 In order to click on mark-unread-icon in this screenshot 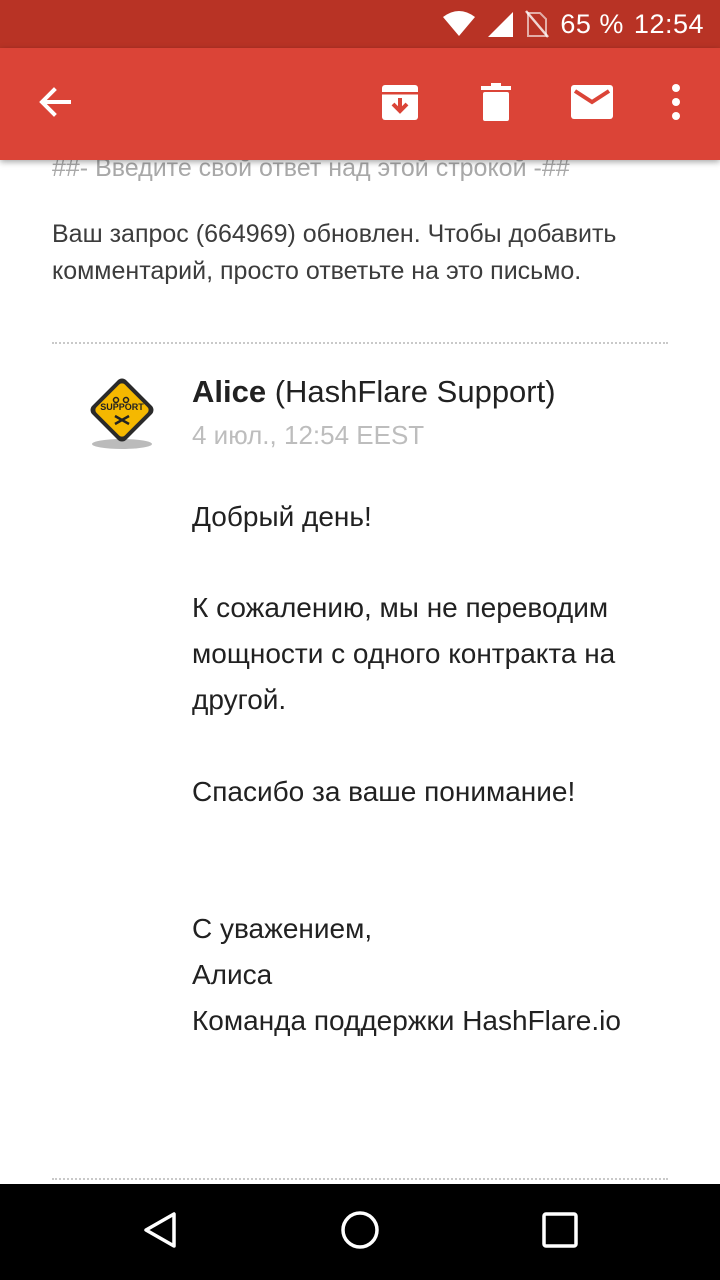, I will do `click(592, 104)`.